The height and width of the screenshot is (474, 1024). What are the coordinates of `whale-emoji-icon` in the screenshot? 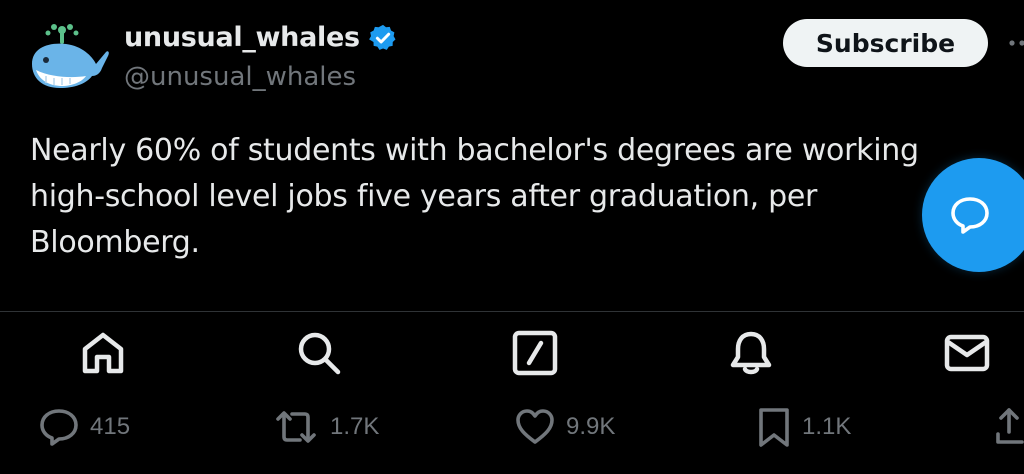 It's located at (70, 56).